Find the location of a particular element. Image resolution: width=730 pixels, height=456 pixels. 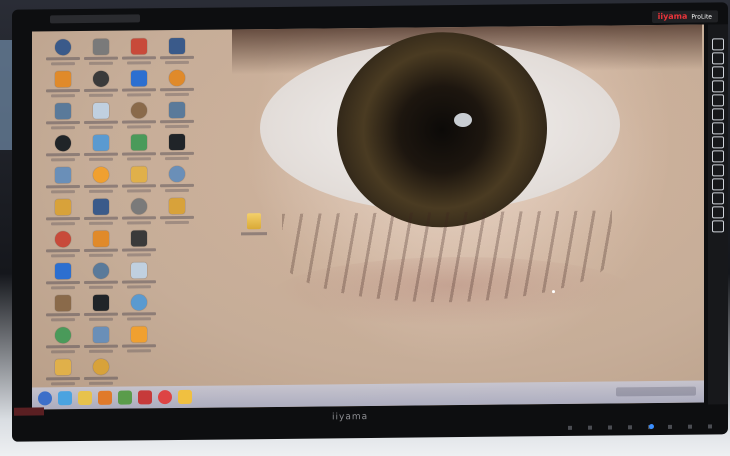

monitor-brand-label: iiyama is located at coordinates (350, 417).